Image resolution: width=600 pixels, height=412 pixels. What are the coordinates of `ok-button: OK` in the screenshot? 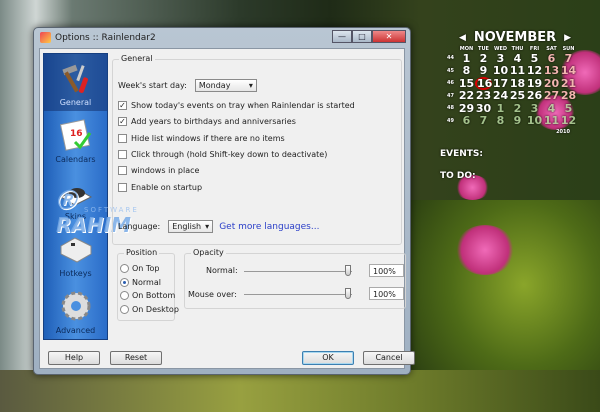 It's located at (328, 358).